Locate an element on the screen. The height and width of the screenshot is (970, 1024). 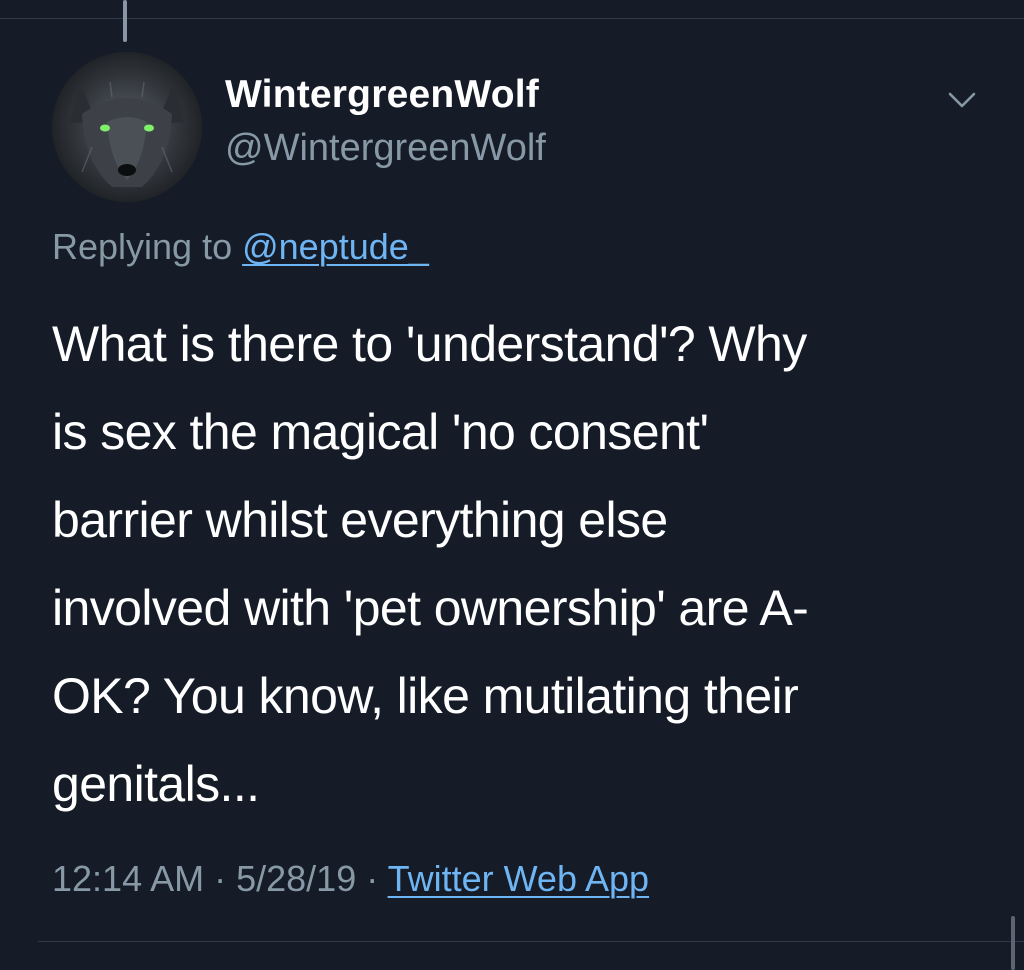
wolf-avatar-icon is located at coordinates (127, 127).